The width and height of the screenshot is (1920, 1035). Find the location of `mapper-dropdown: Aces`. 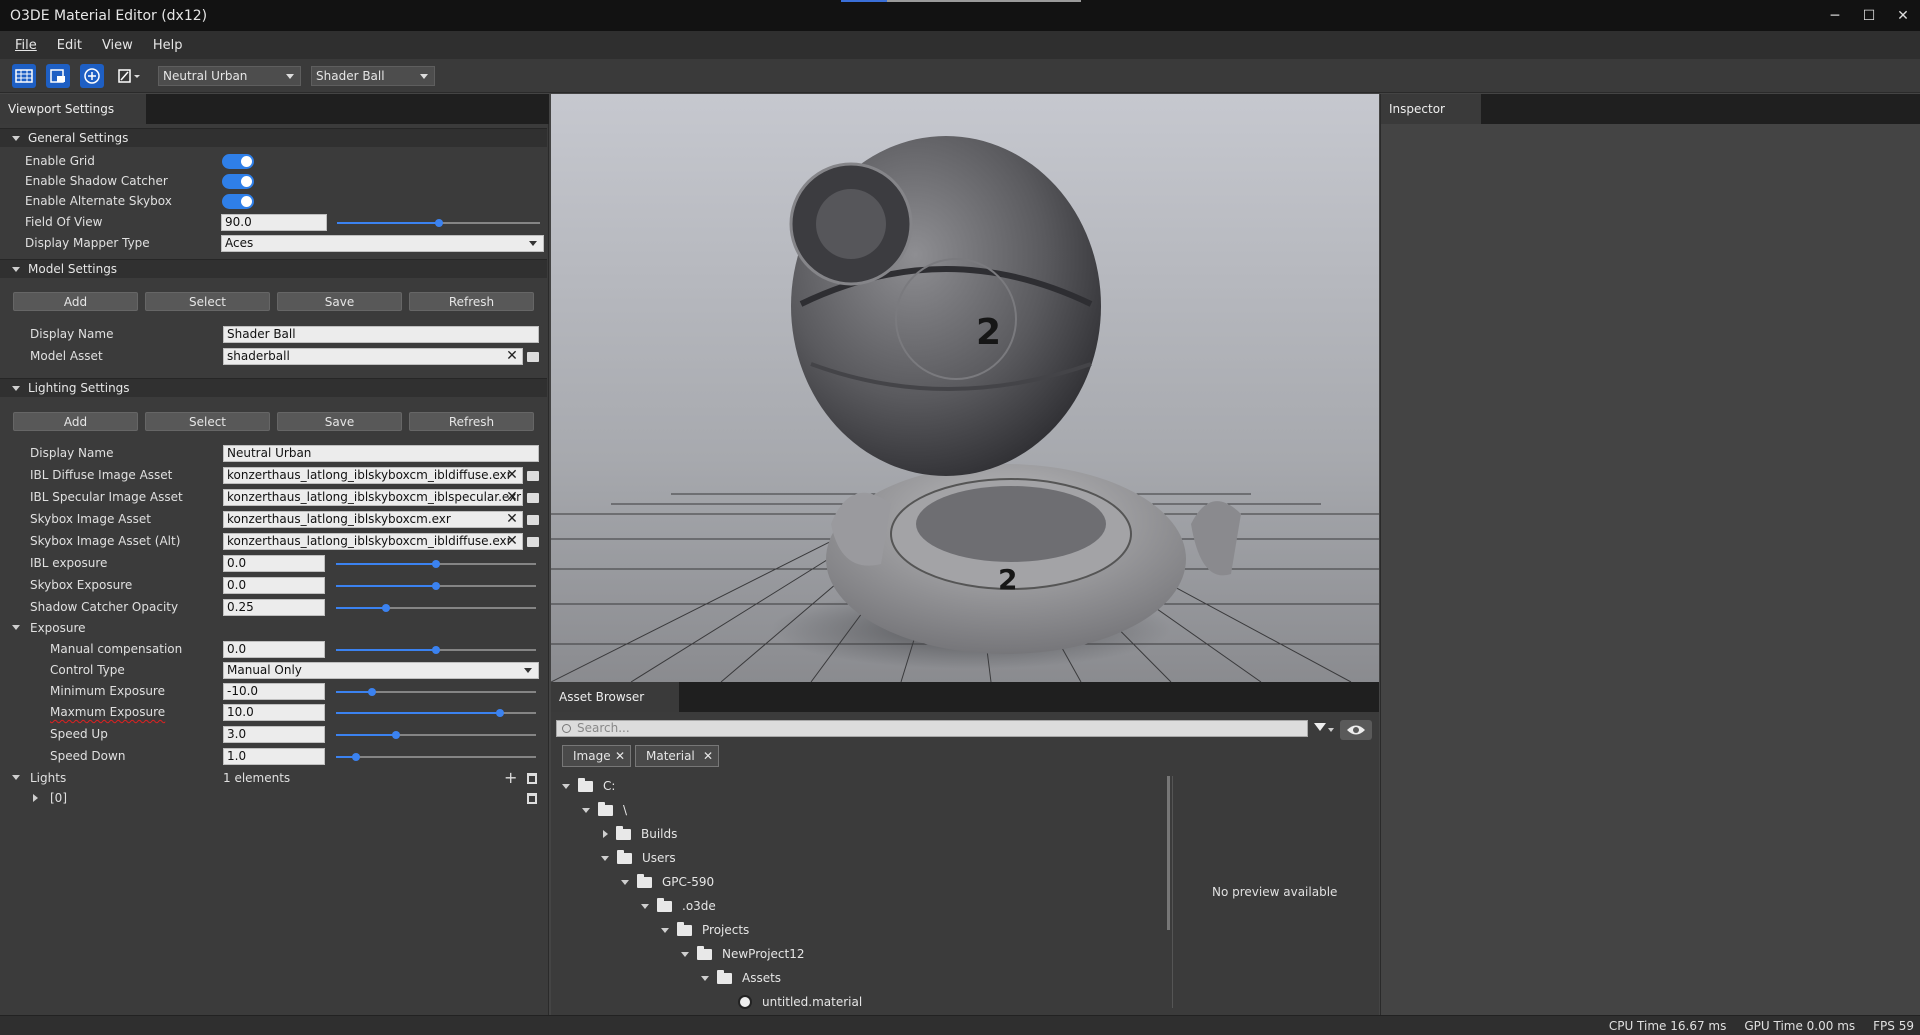

mapper-dropdown: Aces is located at coordinates (382, 243).